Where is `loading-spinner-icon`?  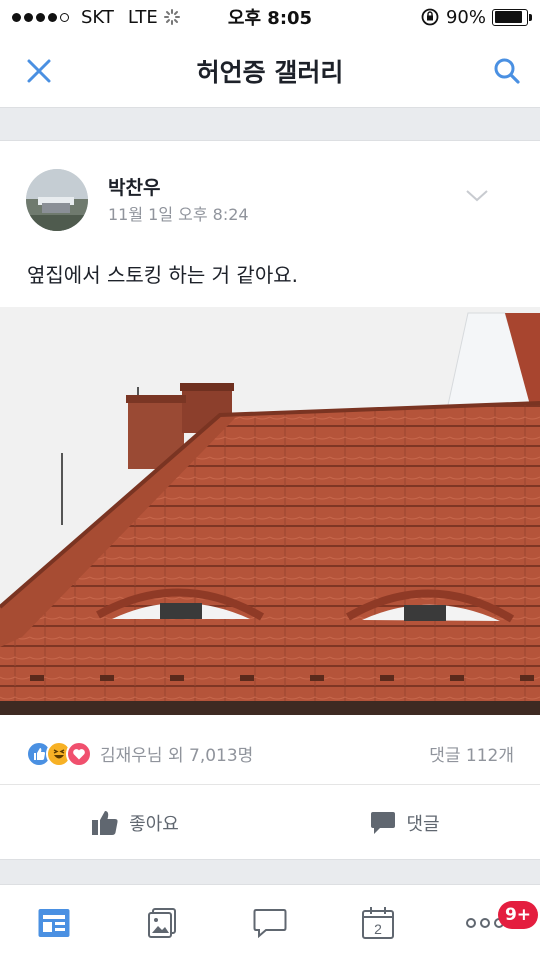 loading-spinner-icon is located at coordinates (171, 17).